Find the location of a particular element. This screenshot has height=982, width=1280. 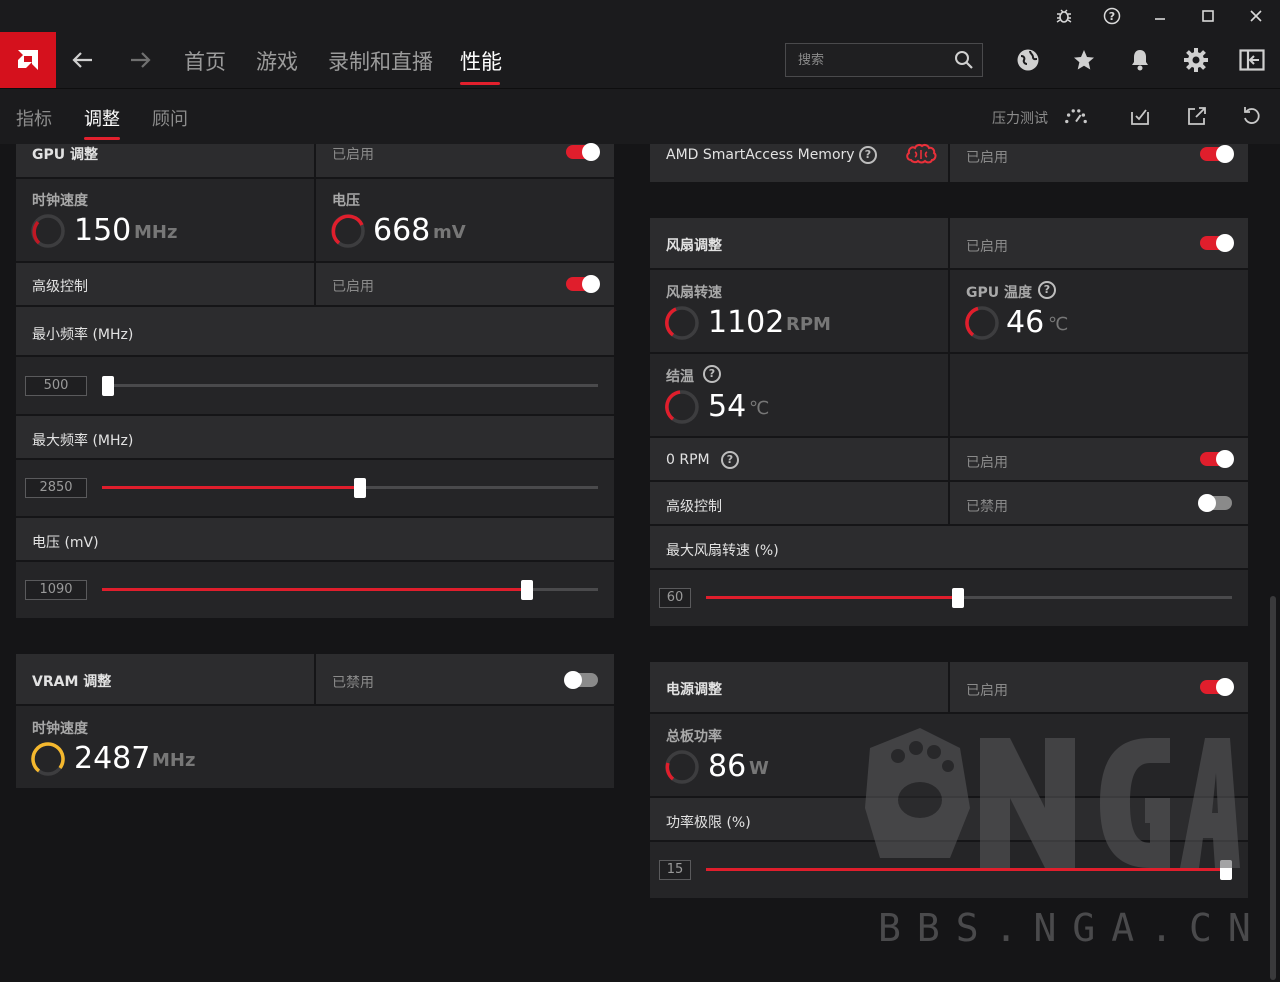

gpu-voltage-unit: mV is located at coordinates (449, 232).